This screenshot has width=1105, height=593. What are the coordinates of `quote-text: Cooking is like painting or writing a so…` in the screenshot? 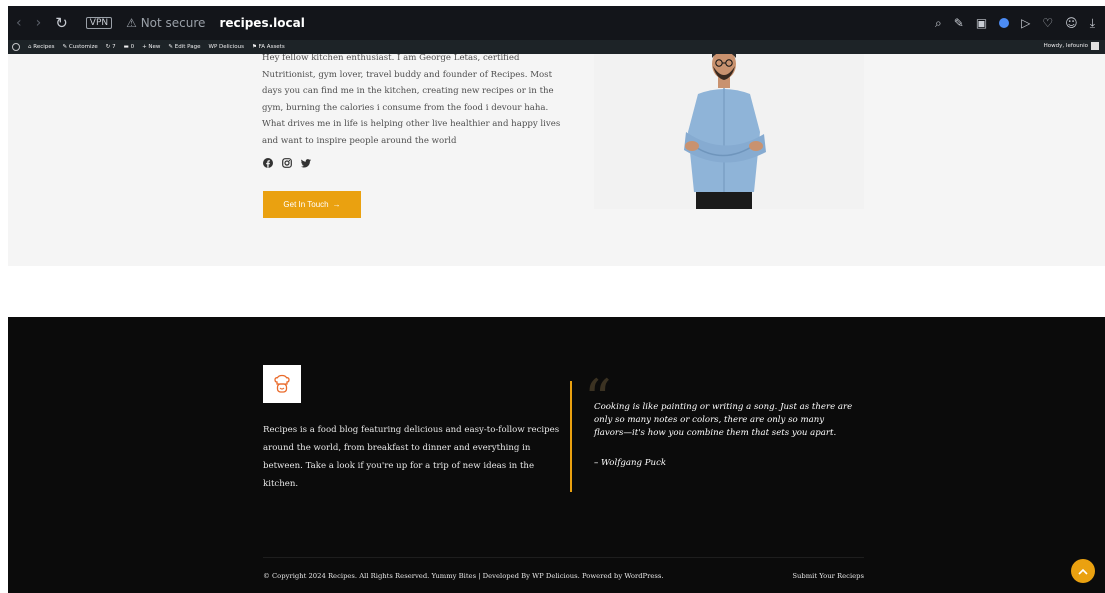 It's located at (723, 420).